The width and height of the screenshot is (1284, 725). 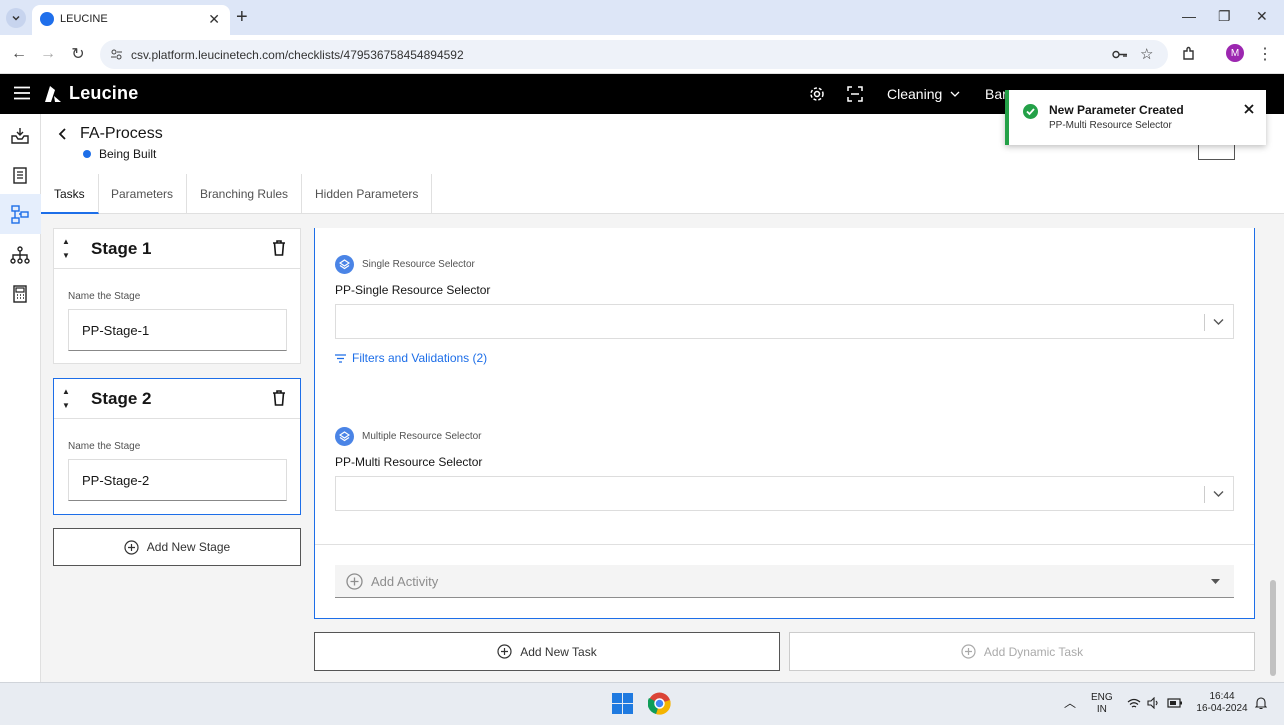 What do you see at coordinates (405, 581) in the screenshot?
I see `add-activity-label: Add Activity` at bounding box center [405, 581].